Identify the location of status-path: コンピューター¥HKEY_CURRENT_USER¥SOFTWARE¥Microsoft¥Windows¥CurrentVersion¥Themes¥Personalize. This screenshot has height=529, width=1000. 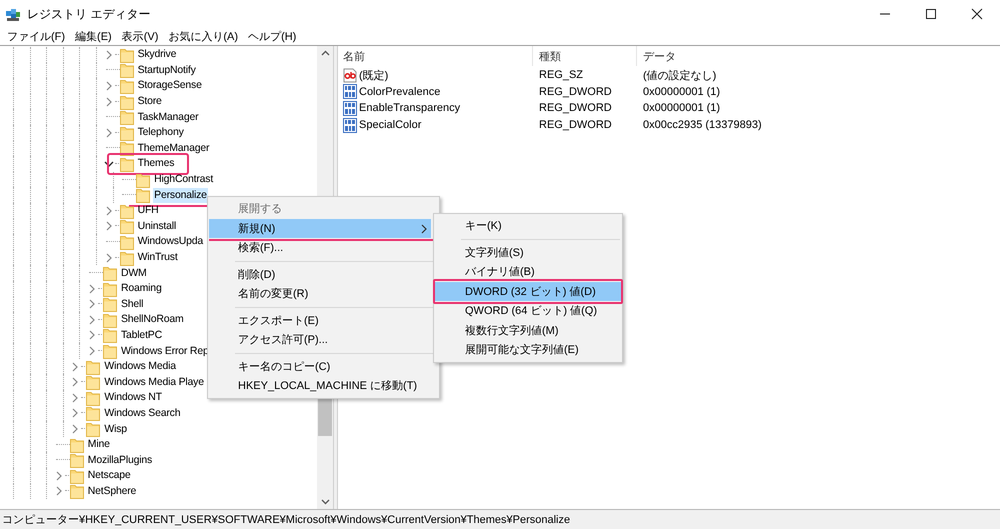
(286, 520).